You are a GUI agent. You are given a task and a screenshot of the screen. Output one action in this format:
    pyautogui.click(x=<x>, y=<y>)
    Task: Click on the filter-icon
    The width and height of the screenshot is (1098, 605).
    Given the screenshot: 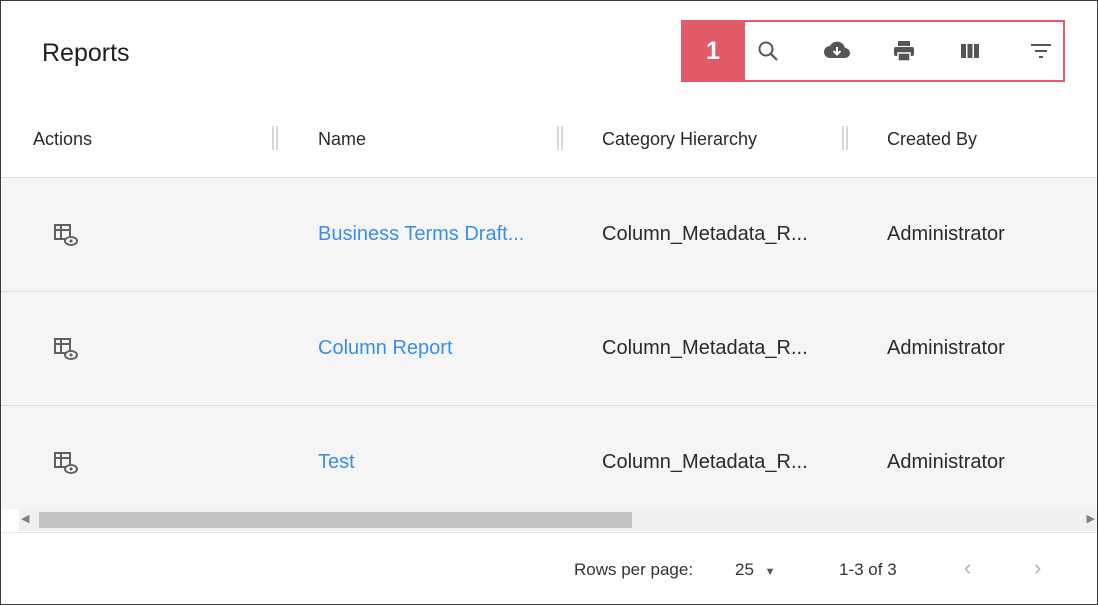 What is the action you would take?
    pyautogui.click(x=1041, y=51)
    